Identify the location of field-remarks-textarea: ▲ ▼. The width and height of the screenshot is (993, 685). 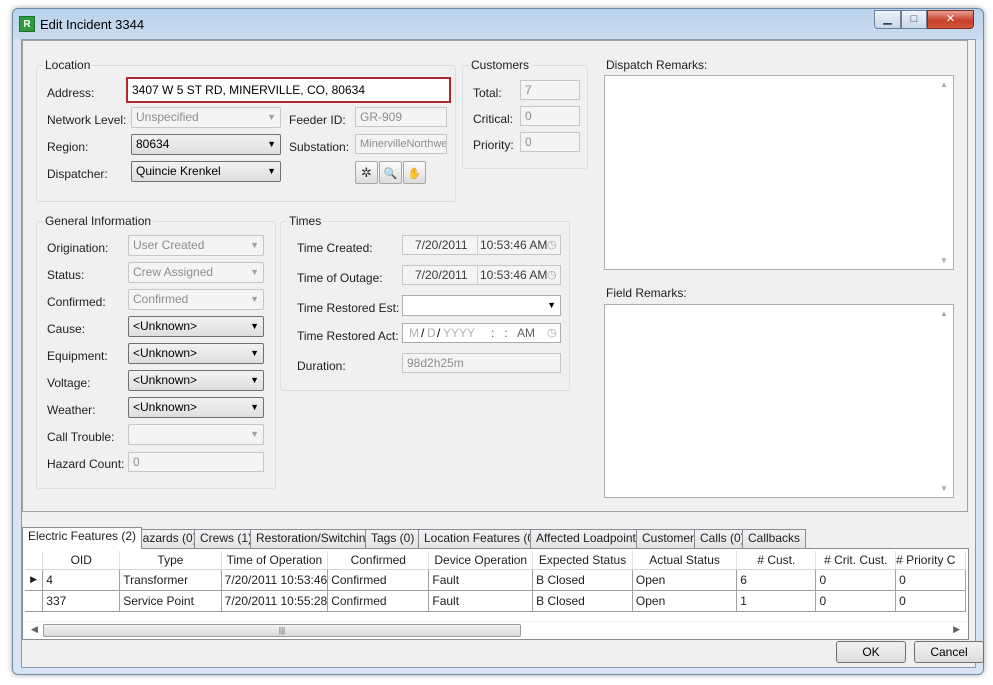
(779, 401).